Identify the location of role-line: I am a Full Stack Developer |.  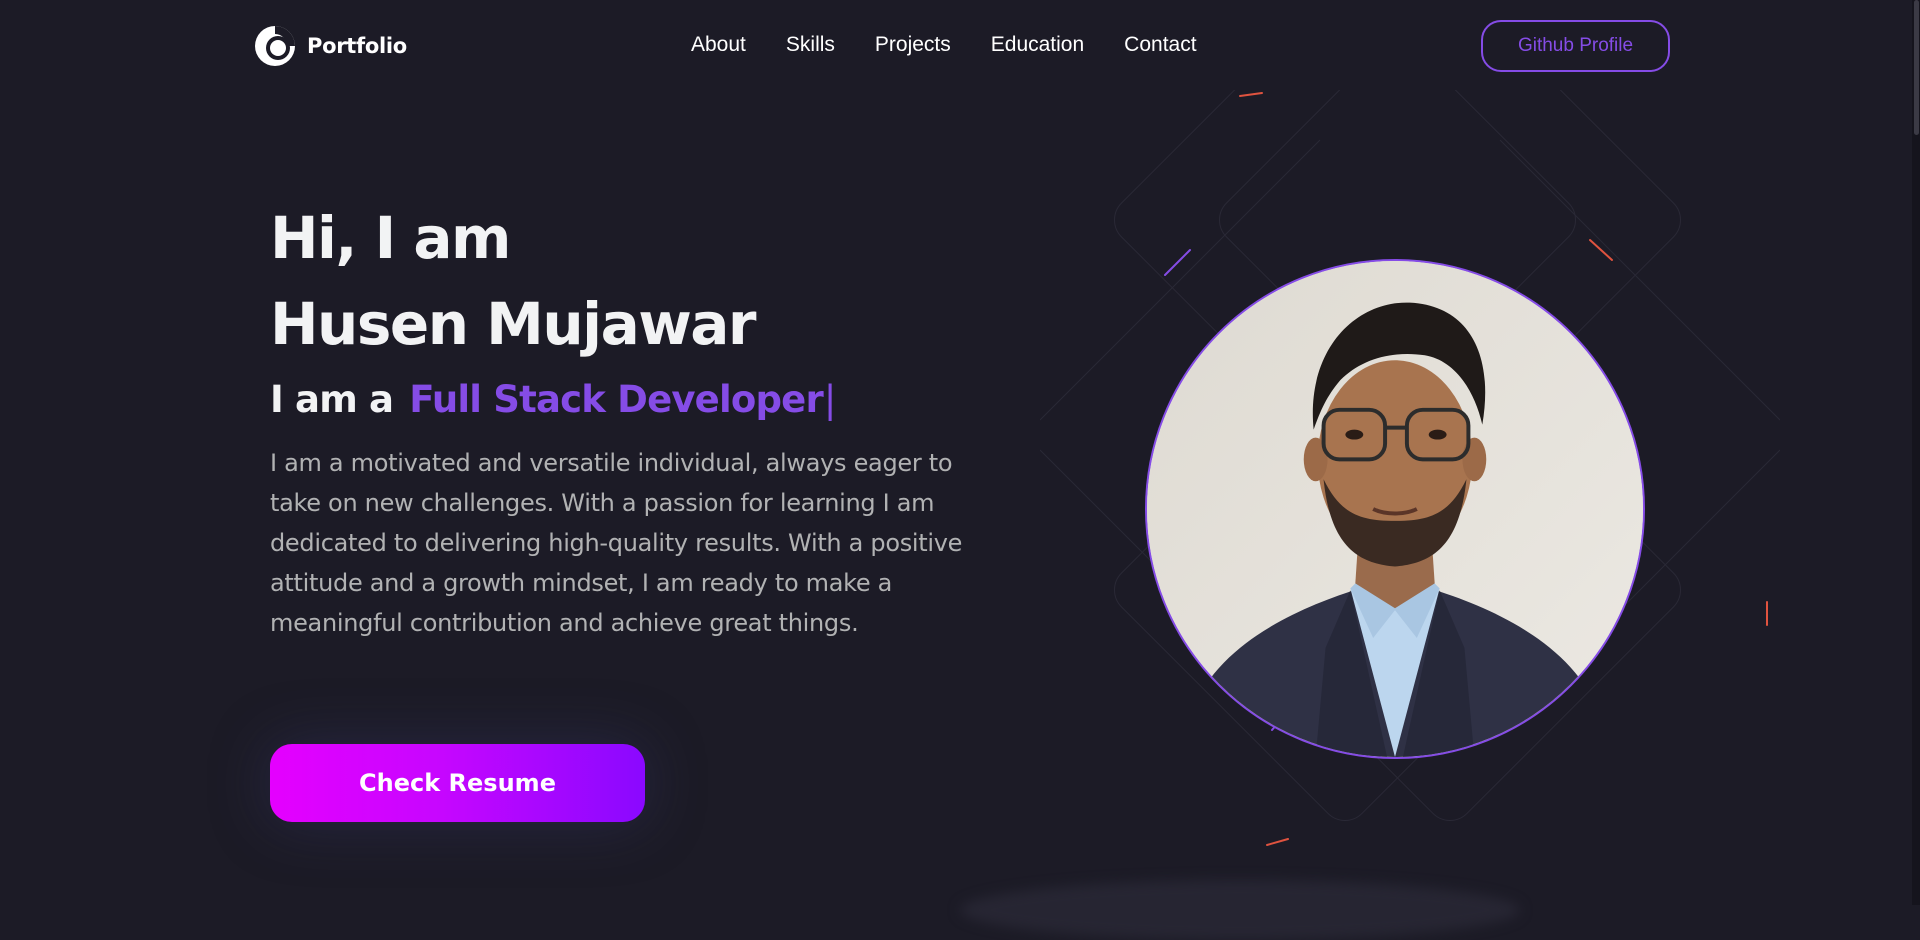
(620, 399).